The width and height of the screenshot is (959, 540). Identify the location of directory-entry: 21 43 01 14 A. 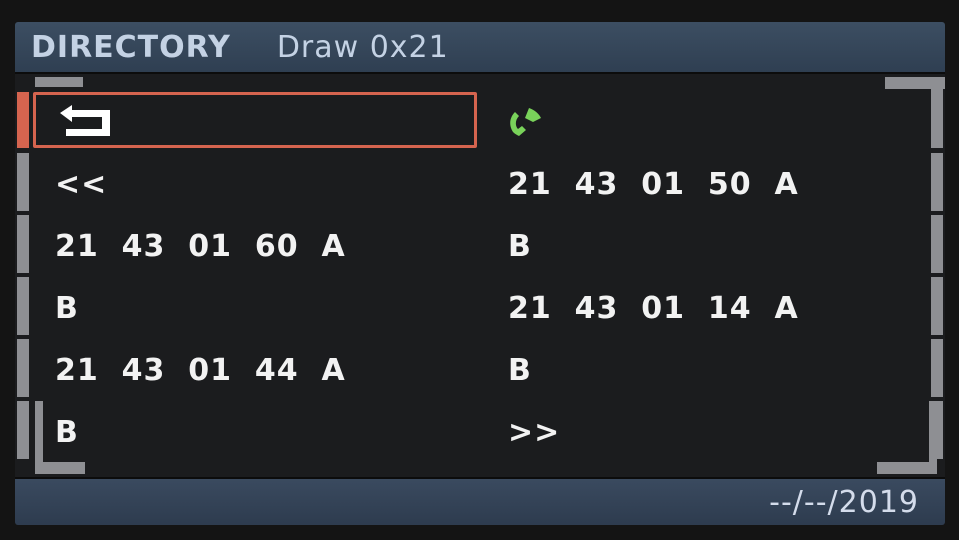
(653, 308).